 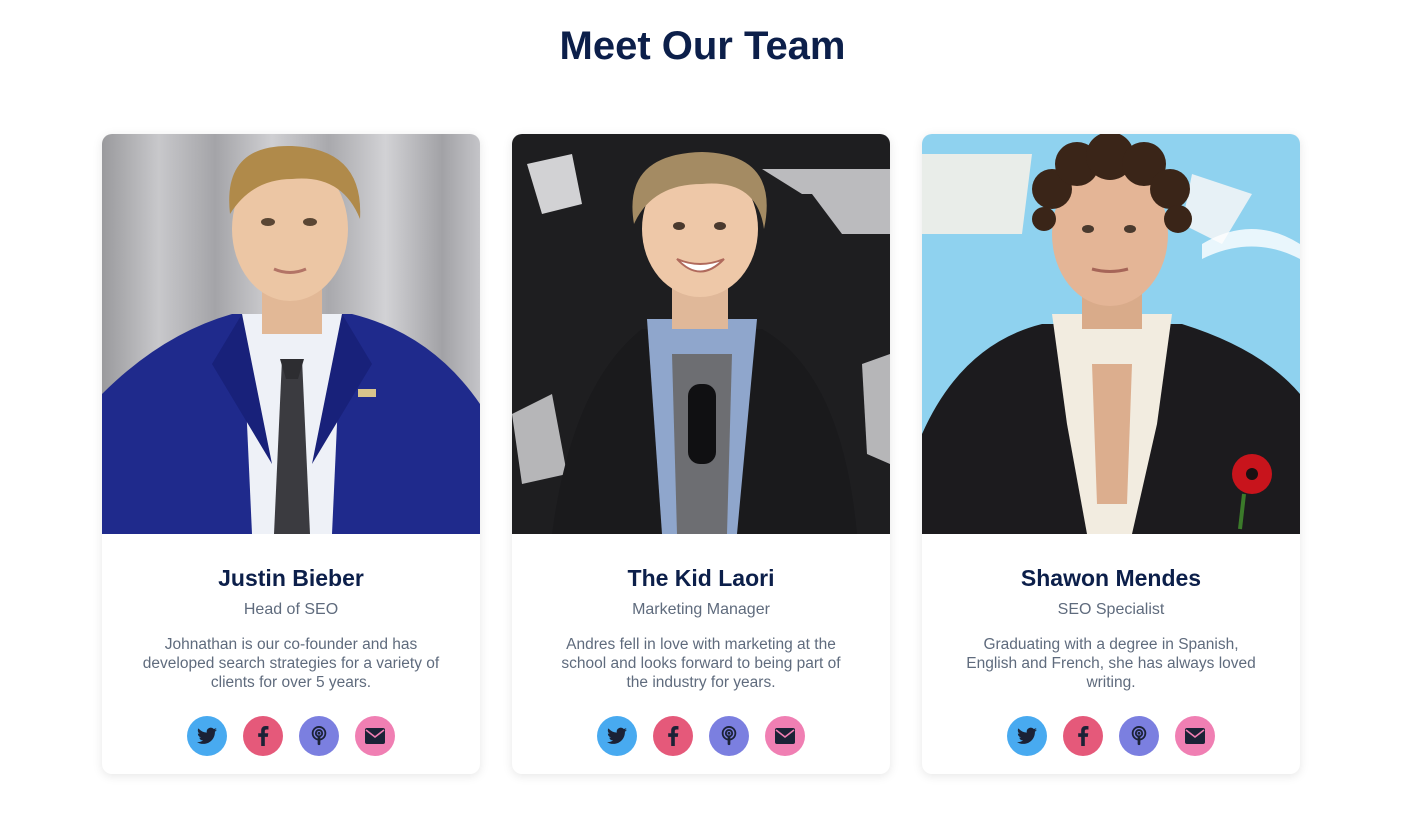 I want to click on team-member-name: The Kid Laori, so click(x=701, y=578).